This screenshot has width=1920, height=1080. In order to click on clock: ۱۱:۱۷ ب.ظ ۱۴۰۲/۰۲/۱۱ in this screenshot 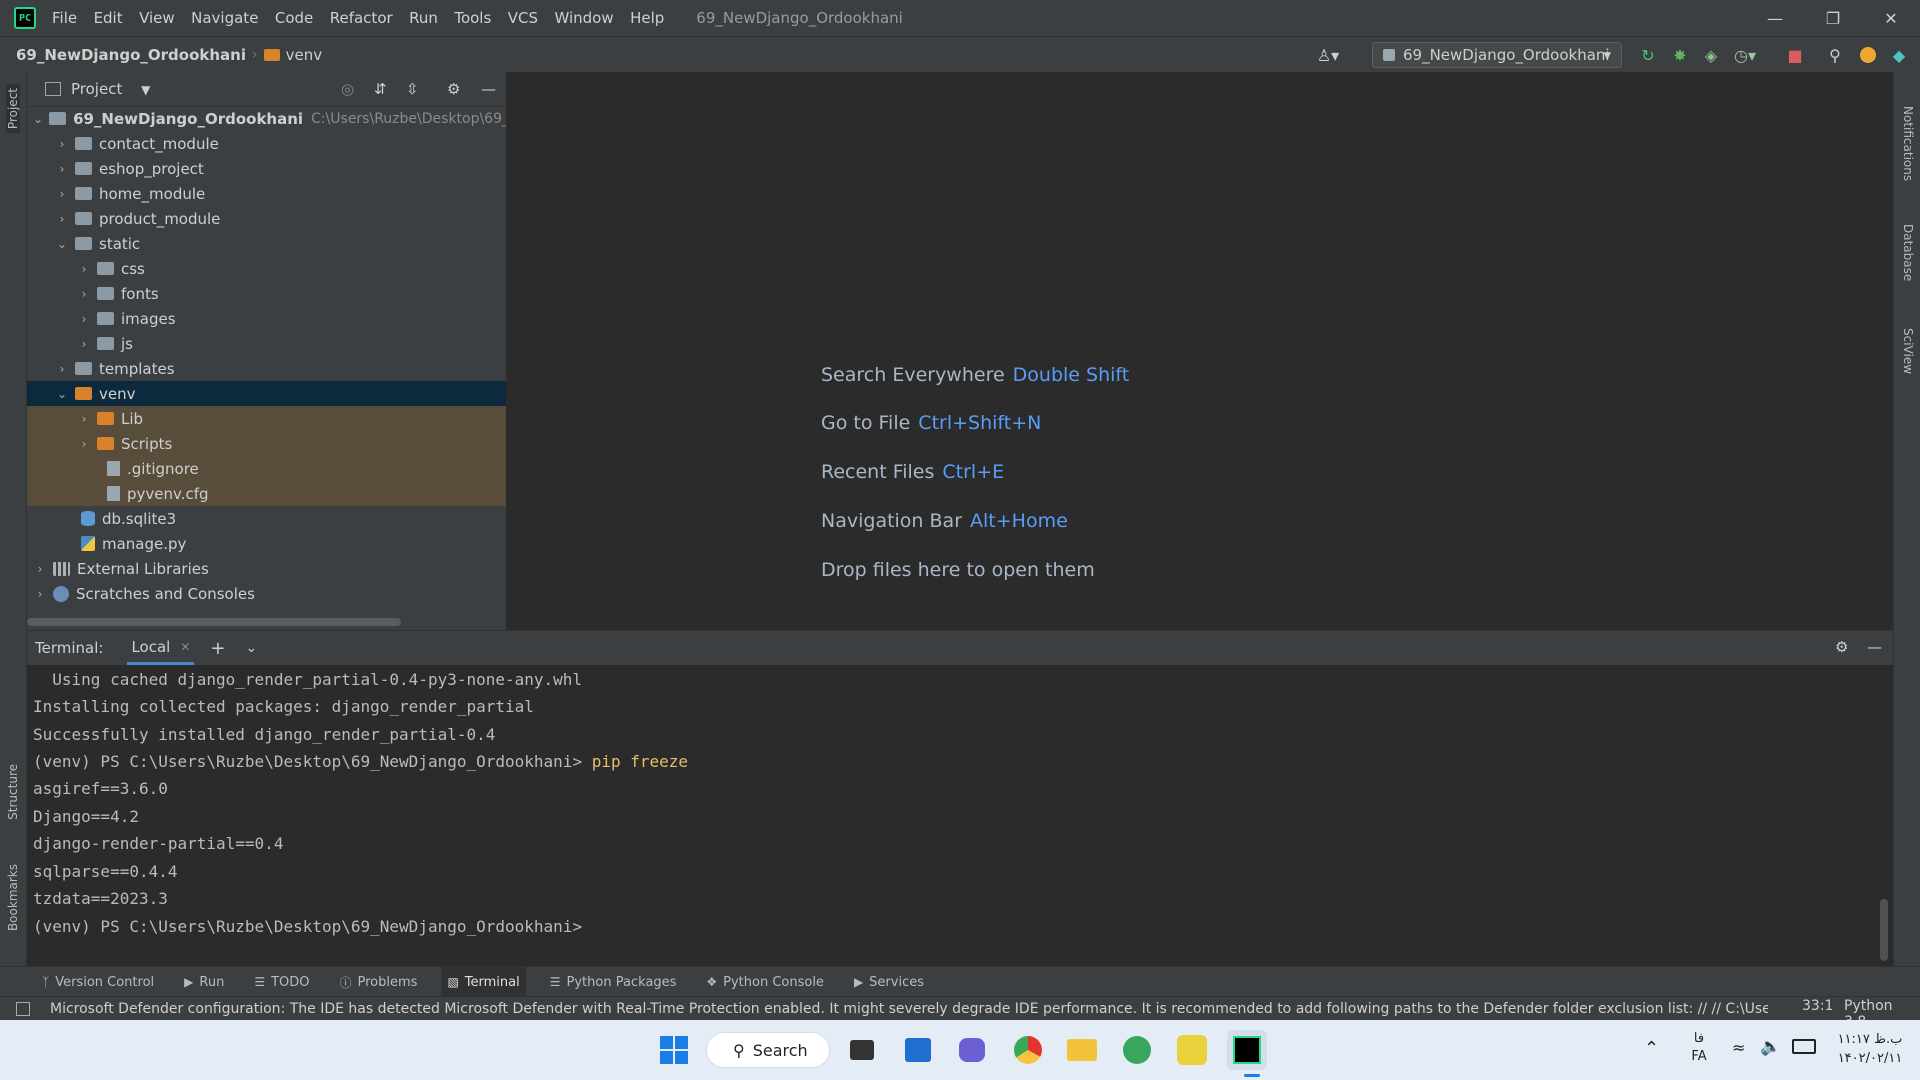, I will do `click(1870, 1049)`.